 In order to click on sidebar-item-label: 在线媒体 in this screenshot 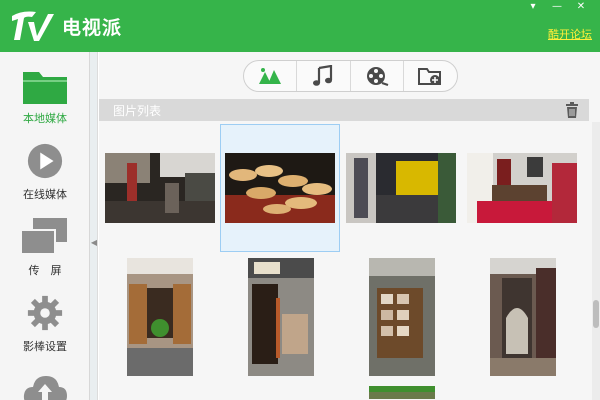, I will do `click(45, 194)`.